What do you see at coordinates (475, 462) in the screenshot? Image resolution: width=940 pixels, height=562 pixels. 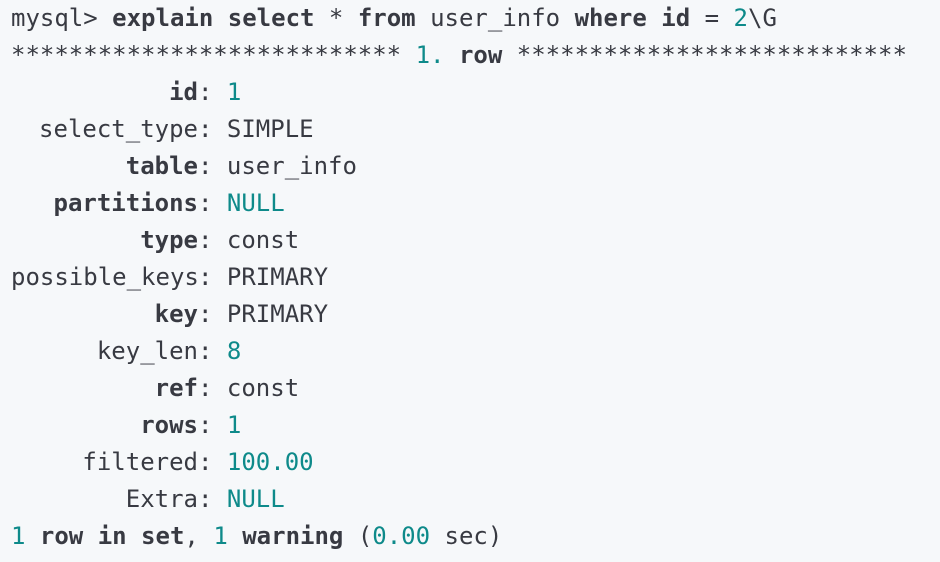 I see `result-row-filtered: filtered: 100.00` at bounding box center [475, 462].